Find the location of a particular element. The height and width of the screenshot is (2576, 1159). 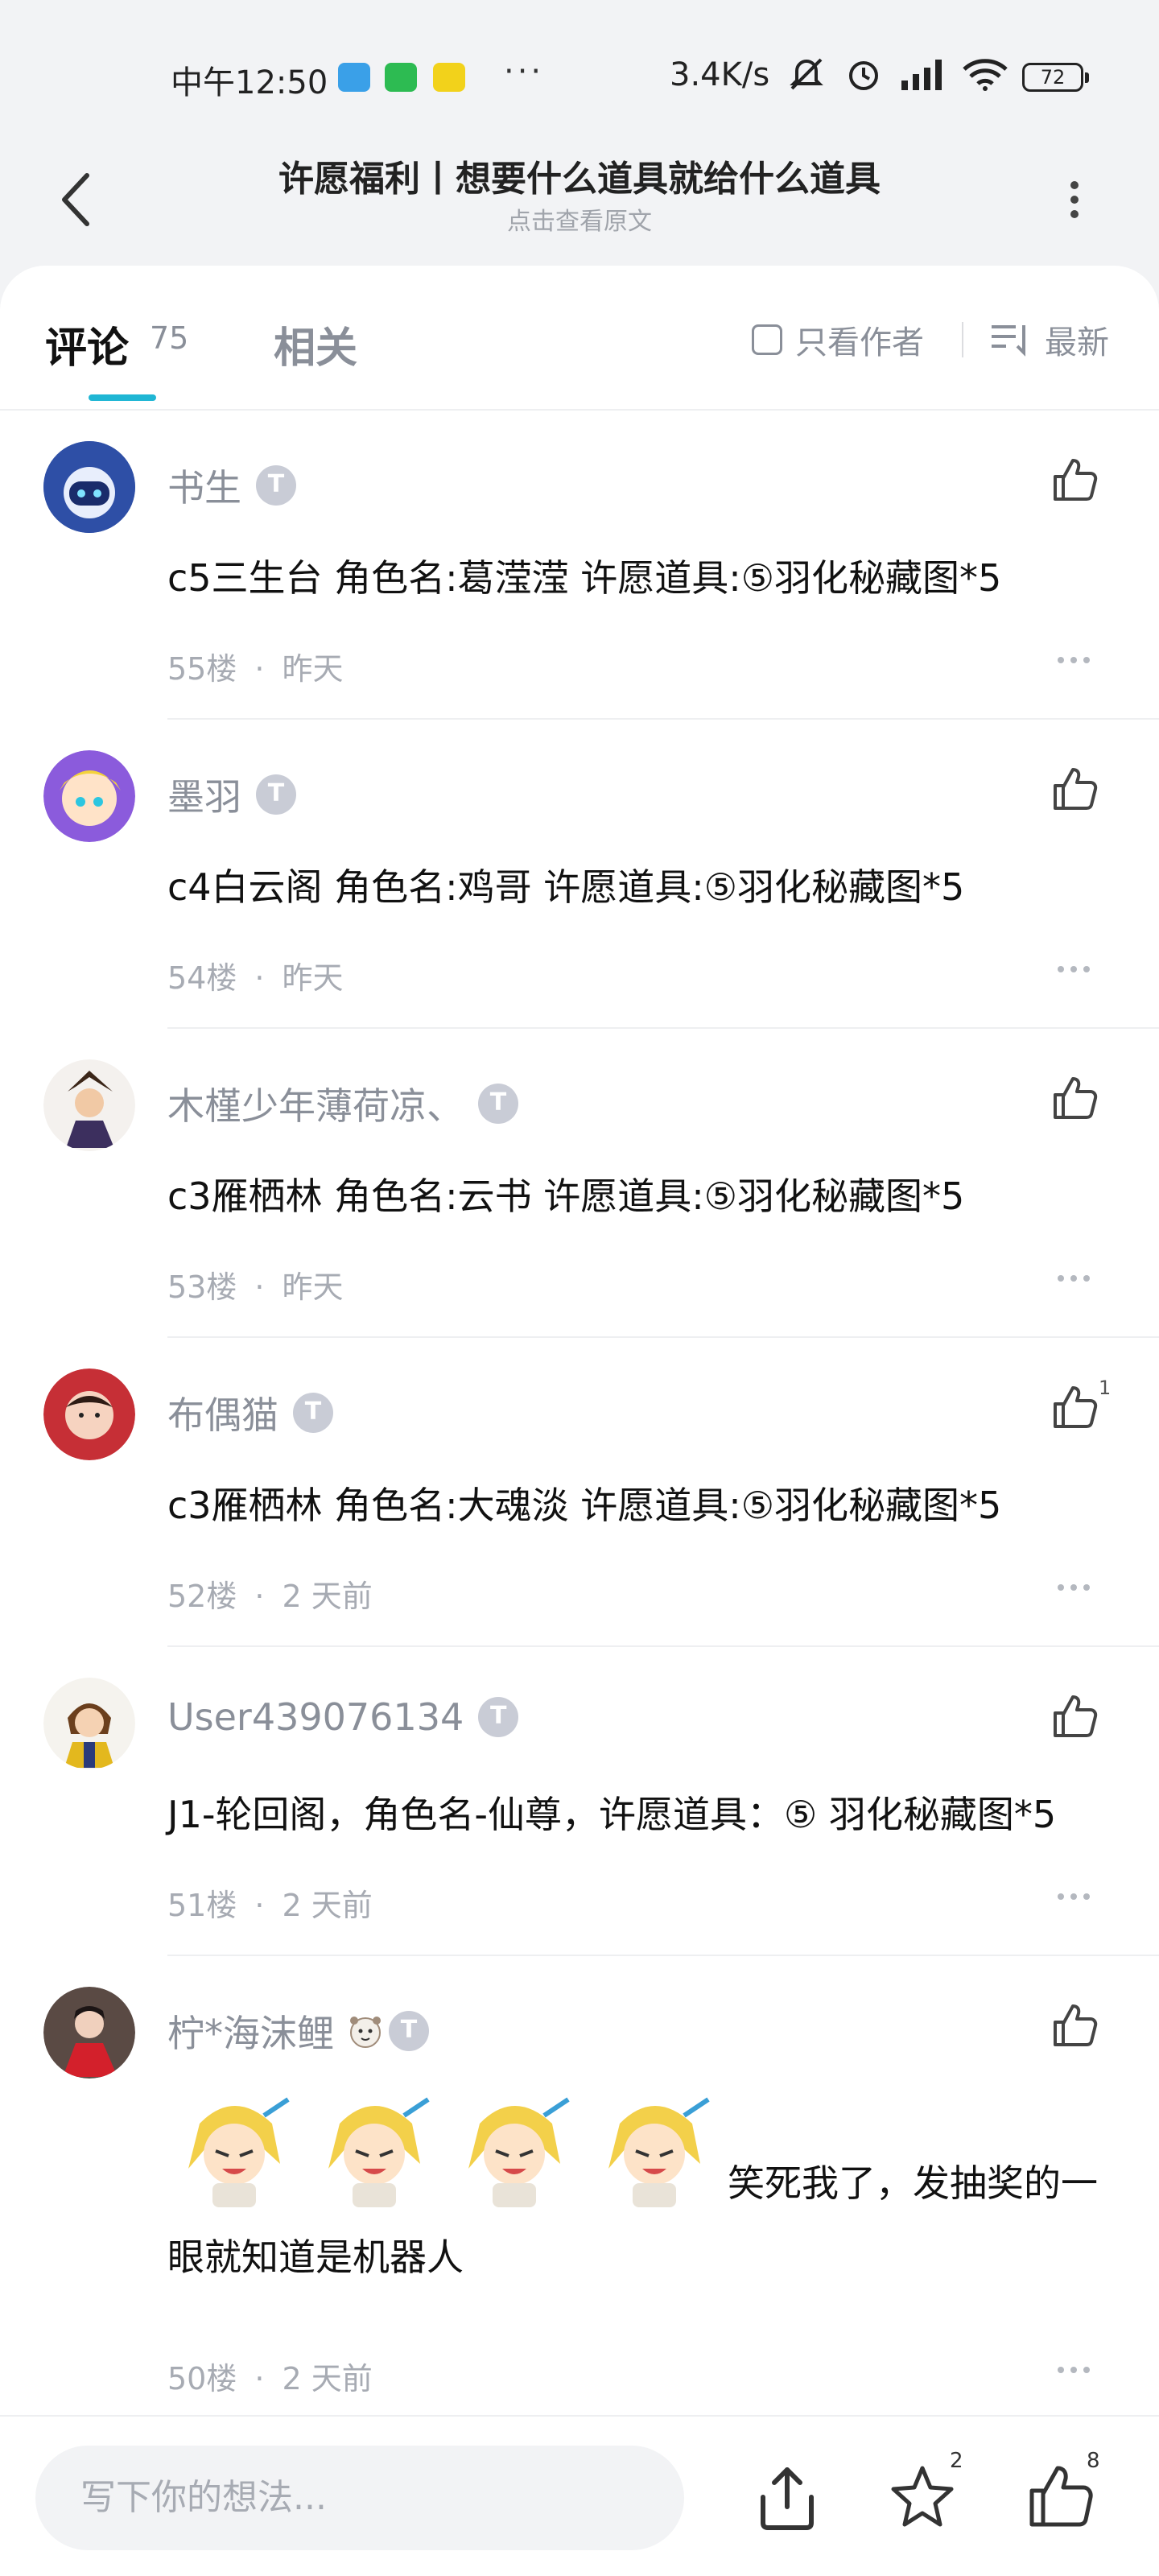

like-count: 8 is located at coordinates (1093, 2461).